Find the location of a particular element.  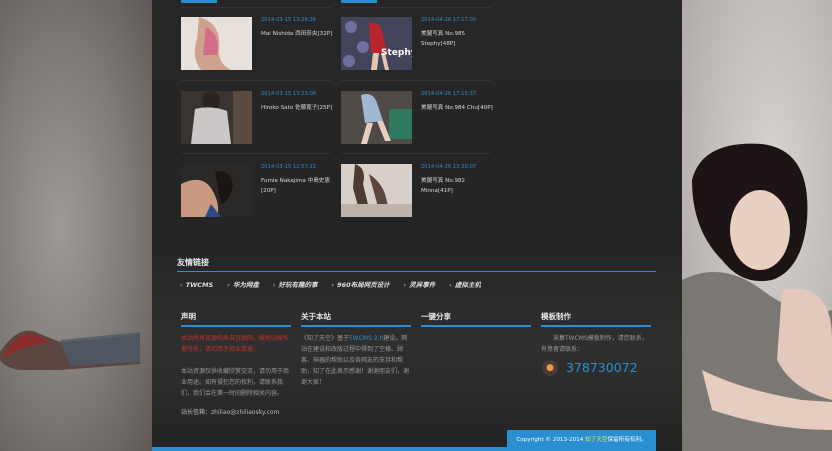

post-date: 2014-04-26 17:17:00 is located at coordinates (449, 20).